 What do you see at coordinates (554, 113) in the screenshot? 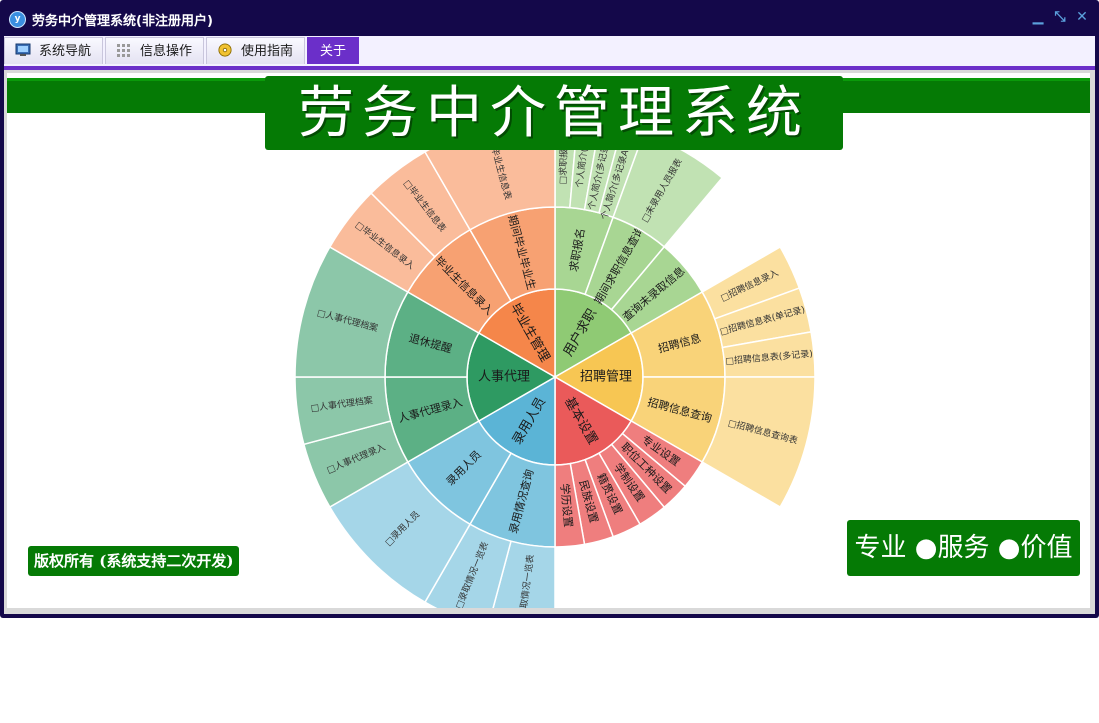
I see `banner-title: 劳务中介管理系统` at bounding box center [554, 113].